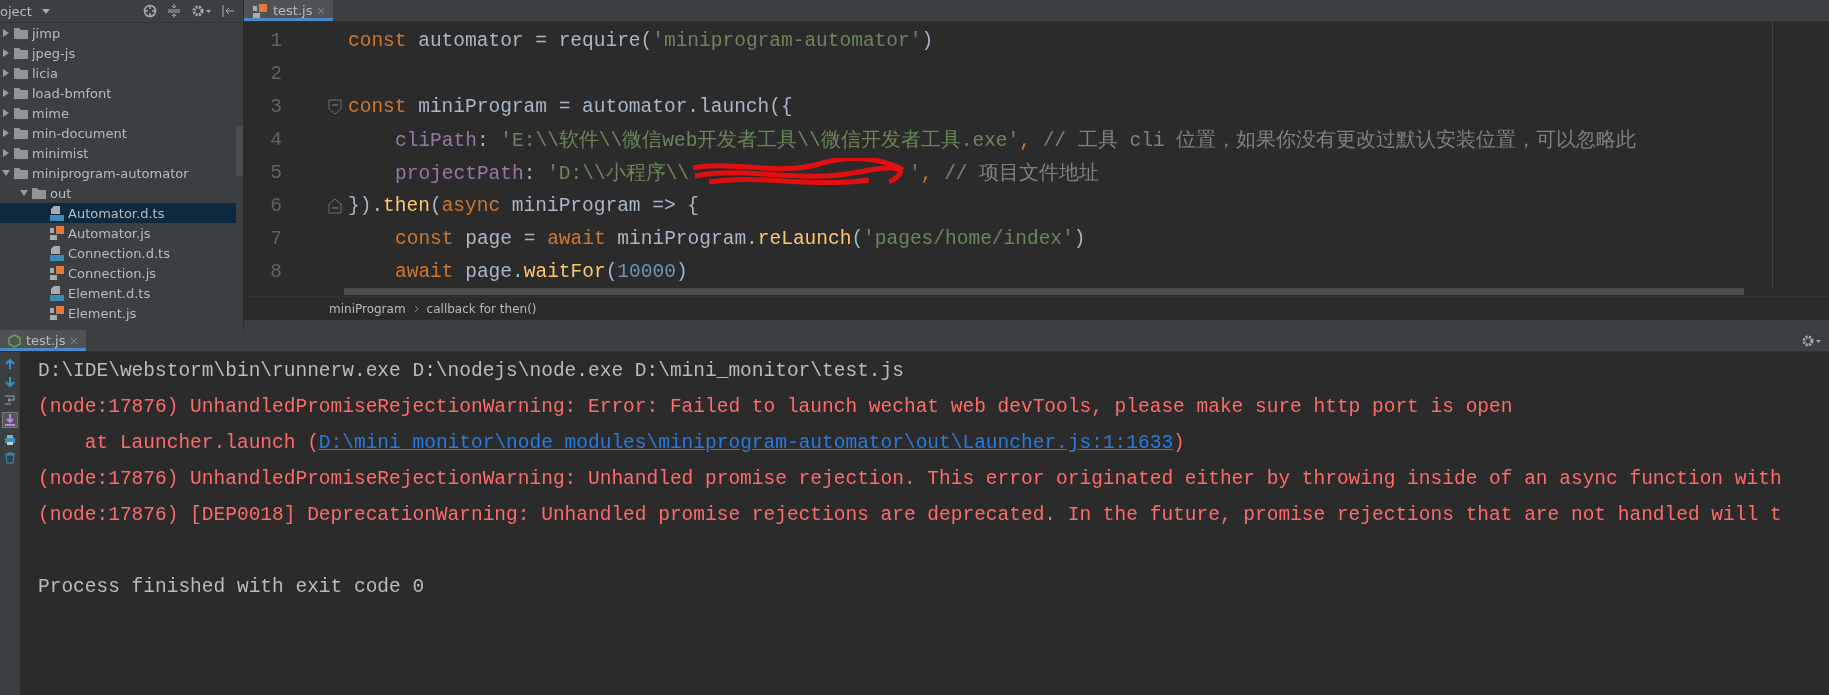 Image resolution: width=1829 pixels, height=695 pixels. I want to click on tree-row: Connection.js, so click(118, 273).